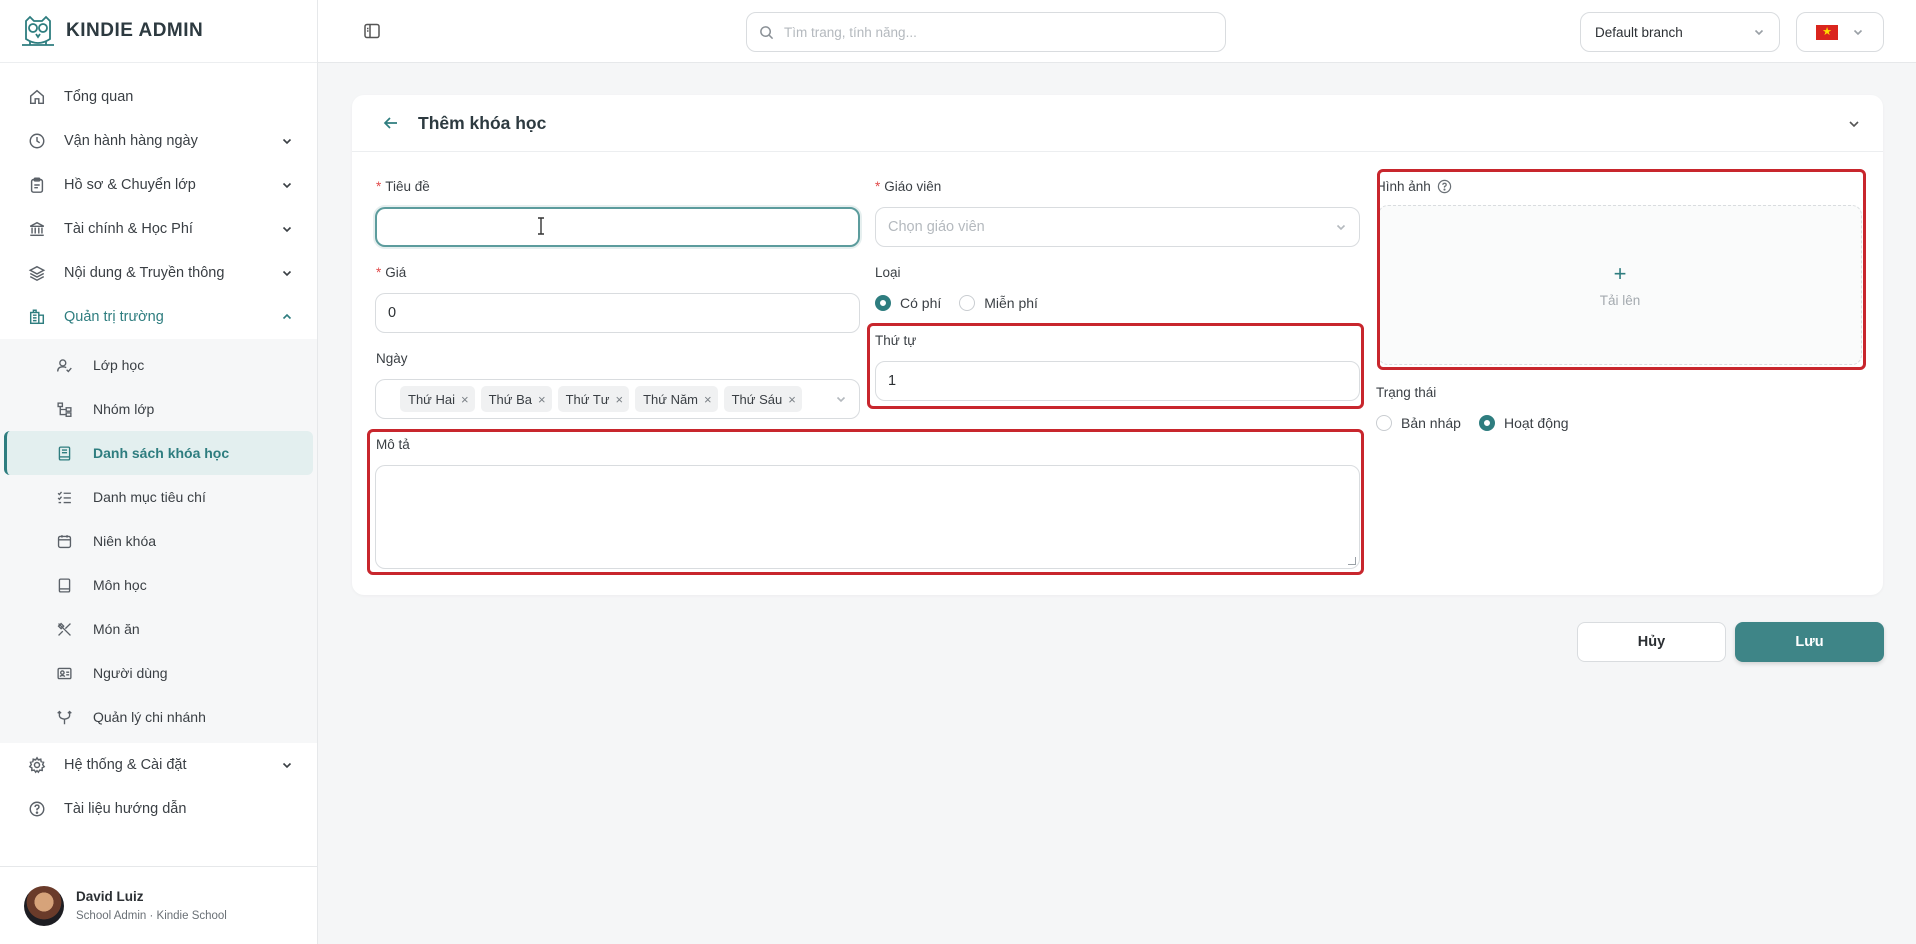 The height and width of the screenshot is (944, 1916). What do you see at coordinates (1651, 642) in the screenshot?
I see `cancel-button: Hủy` at bounding box center [1651, 642].